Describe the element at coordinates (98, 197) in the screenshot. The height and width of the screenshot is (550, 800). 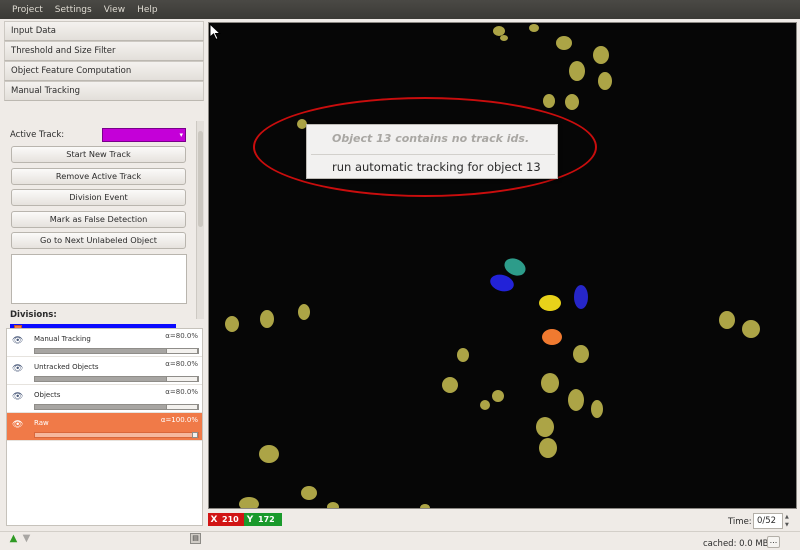
I see `division-event-button: Division Event` at that location.